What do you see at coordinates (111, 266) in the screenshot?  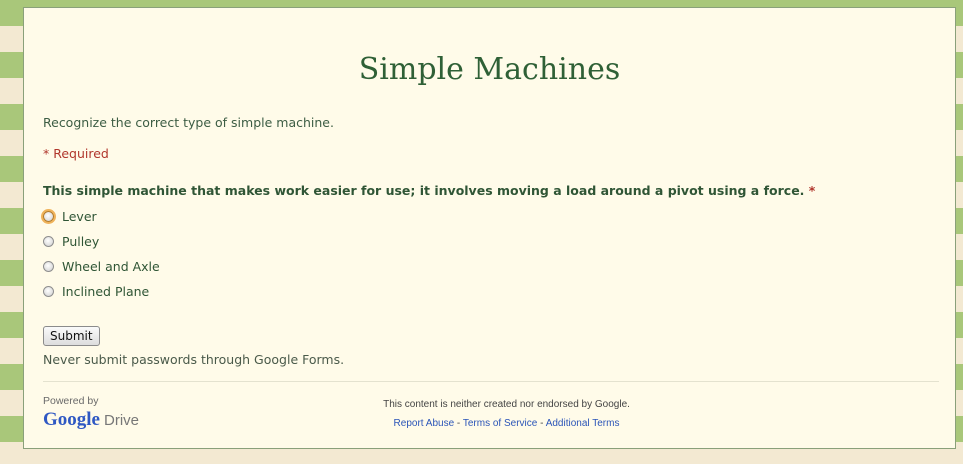 I see `option-label: Wheel and Axle` at bounding box center [111, 266].